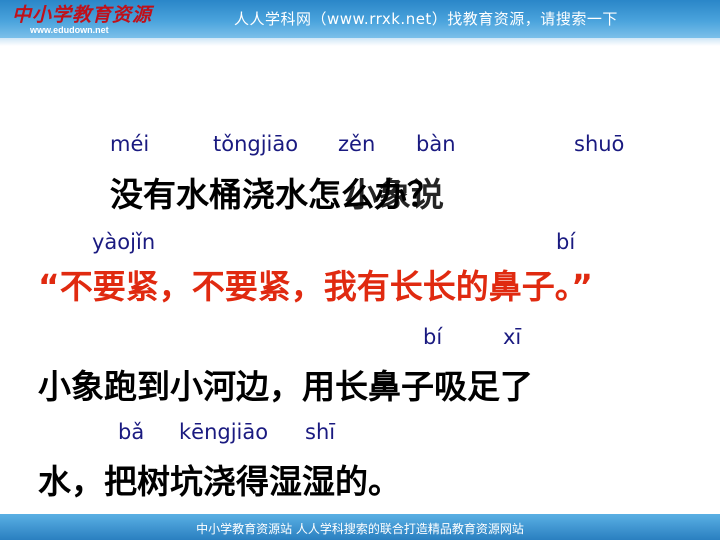 Image resolution: width=720 pixels, height=540 pixels. Describe the element at coordinates (512, 337) in the screenshot. I see `pinyin-xi: xī` at that location.